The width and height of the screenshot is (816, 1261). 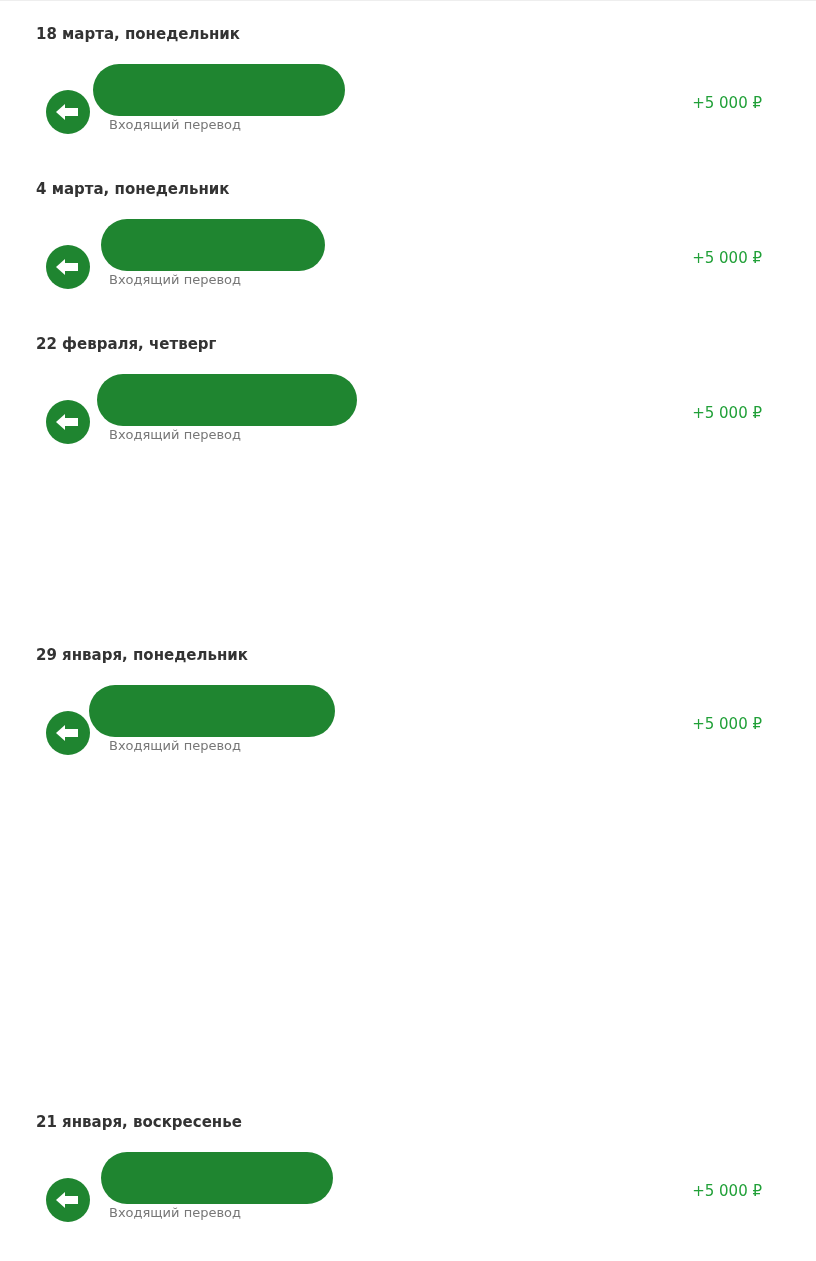 I want to click on date-header: 18 марта, понедельник, so click(x=138, y=34).